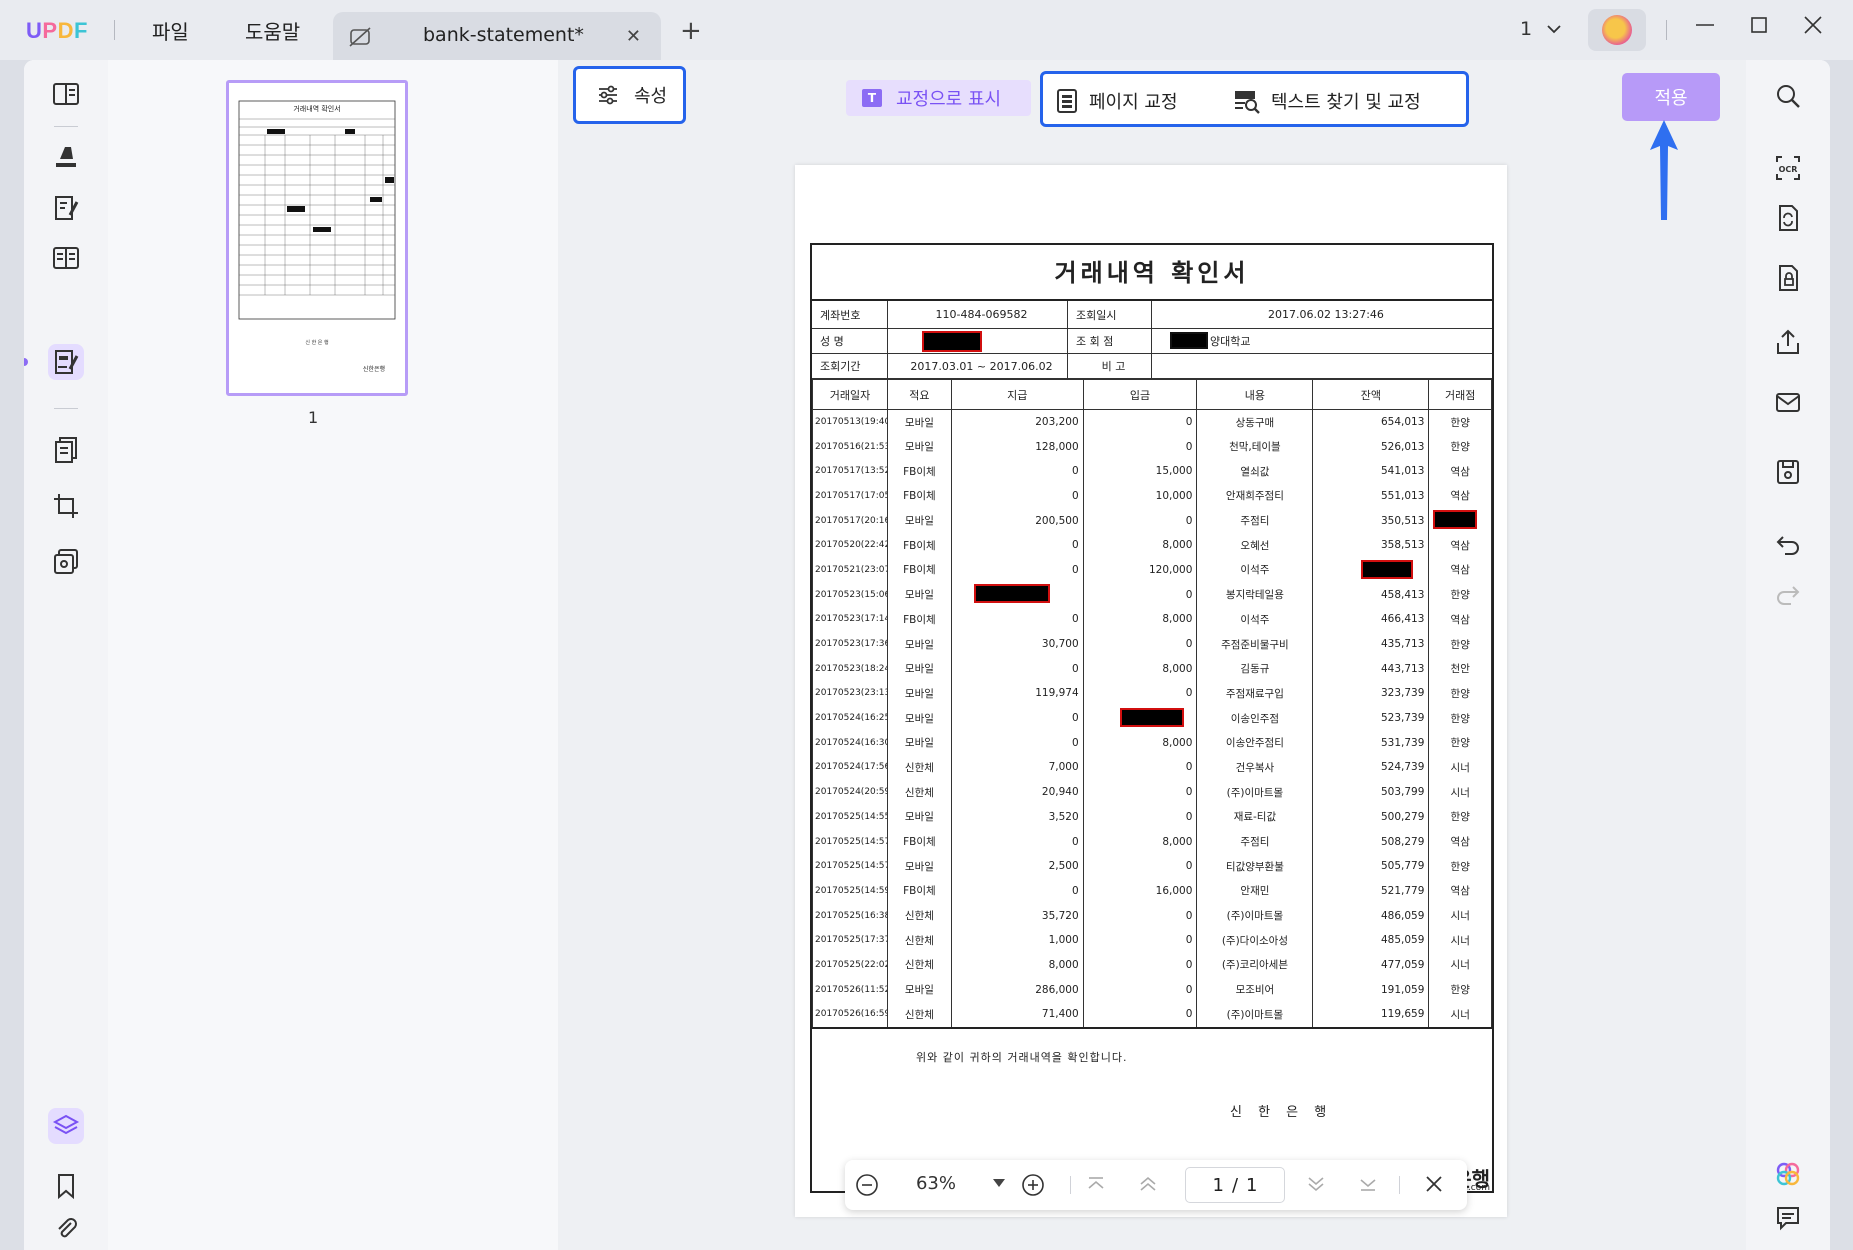  I want to click on cell-balance: 191,059, so click(1371, 989).